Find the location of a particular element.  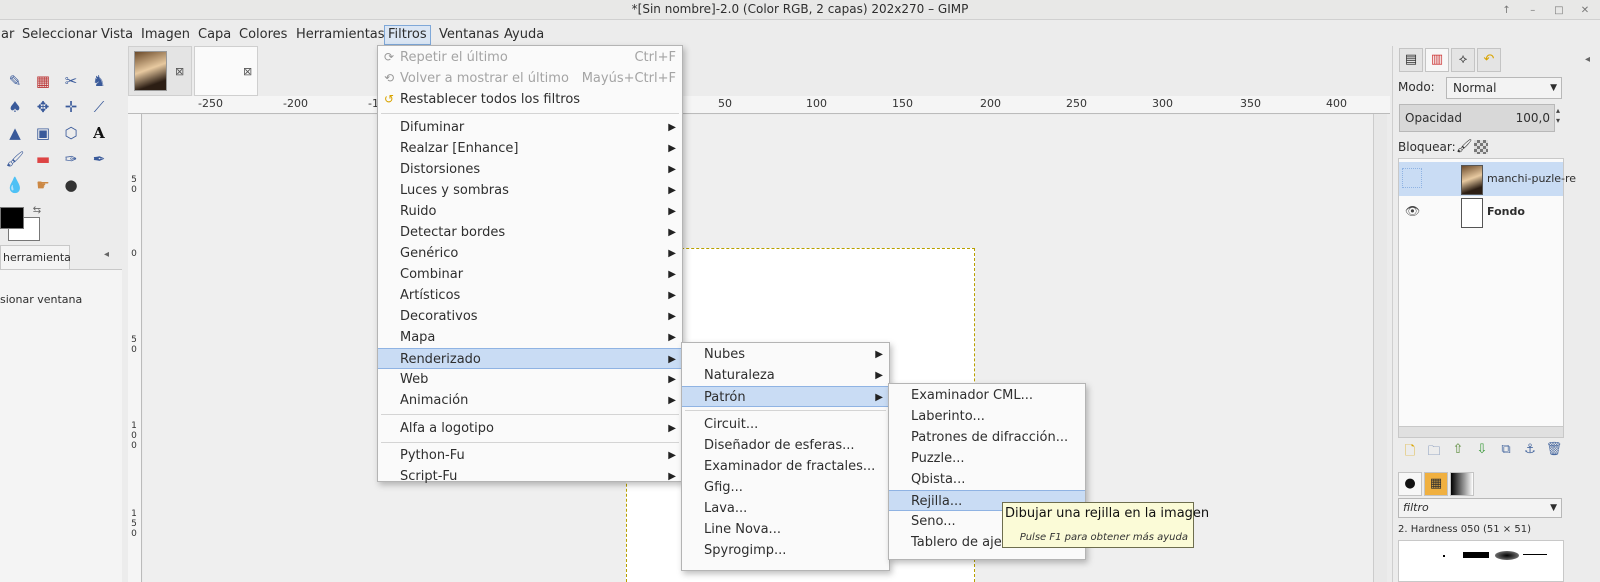

image-tab-2: ⊠ is located at coordinates (226, 71).